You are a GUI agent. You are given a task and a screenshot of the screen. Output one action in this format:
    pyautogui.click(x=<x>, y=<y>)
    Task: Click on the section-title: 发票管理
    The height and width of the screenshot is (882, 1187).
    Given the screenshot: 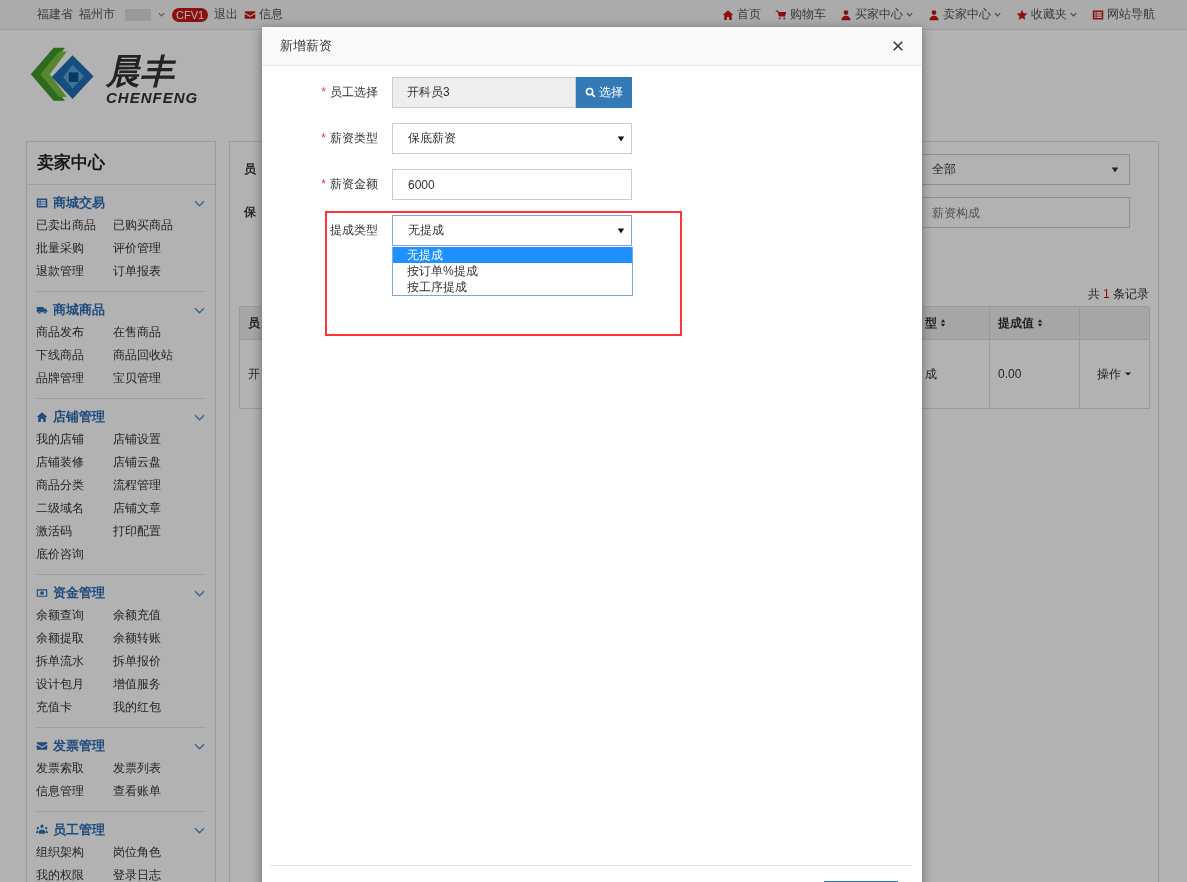 What is the action you would take?
    pyautogui.click(x=120, y=746)
    